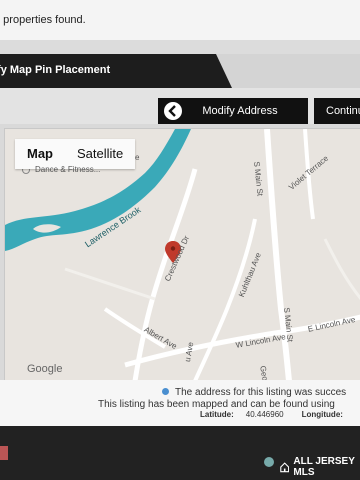 The width and height of the screenshot is (360, 480). What do you see at coordinates (173, 111) in the screenshot?
I see `back-arrow-icon` at bounding box center [173, 111].